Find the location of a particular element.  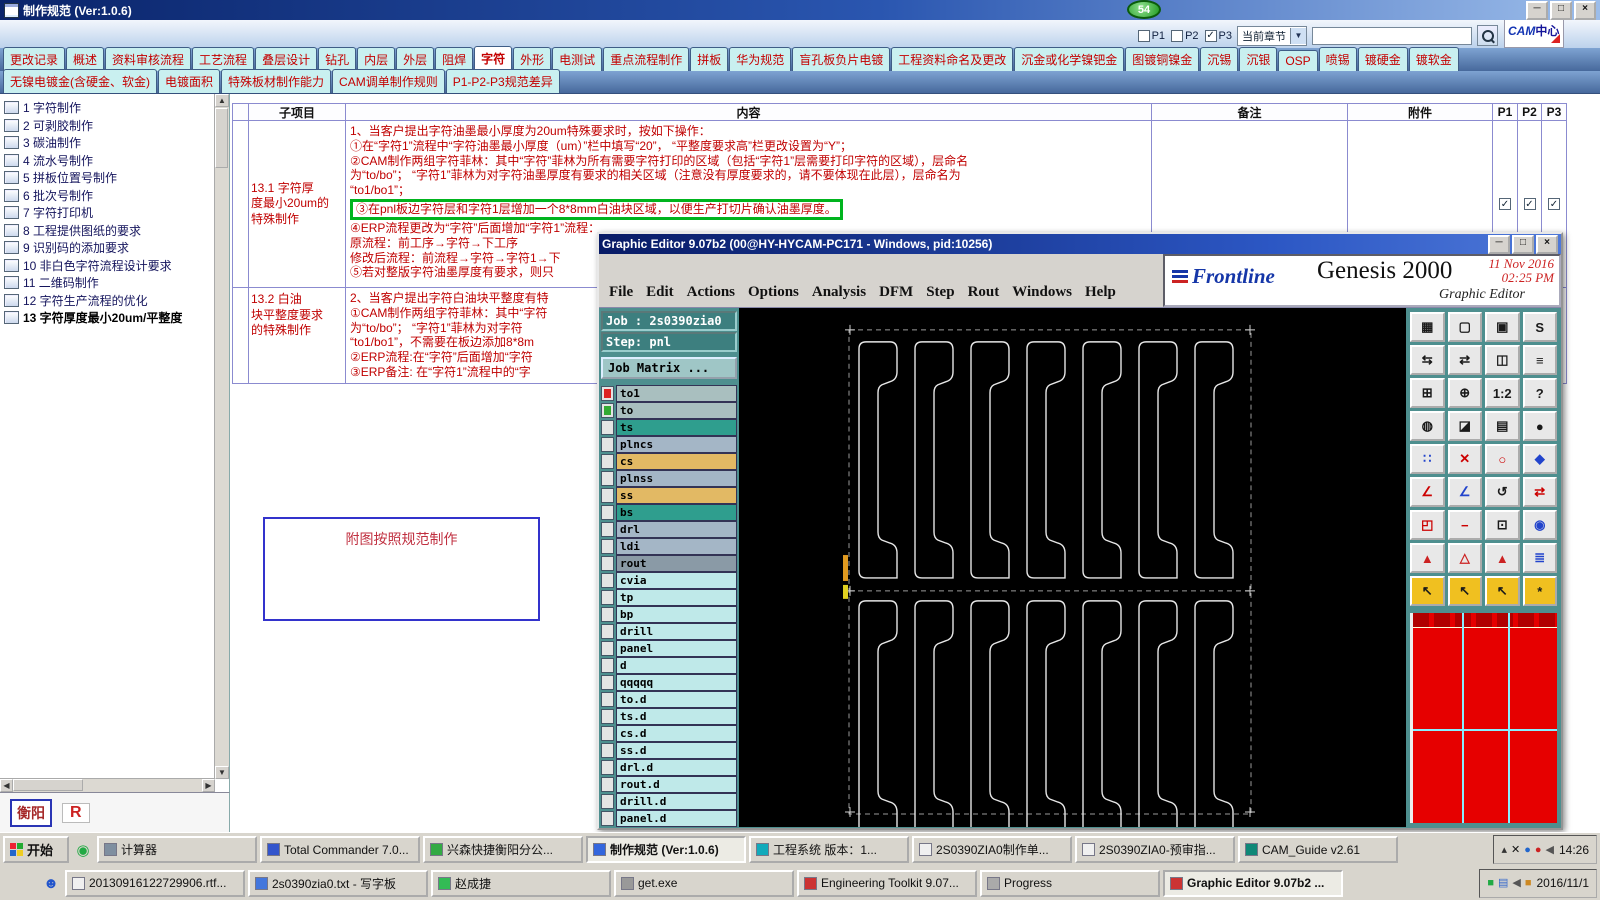

blue-app-tray-icon: ● is located at coordinates (1527, 850).